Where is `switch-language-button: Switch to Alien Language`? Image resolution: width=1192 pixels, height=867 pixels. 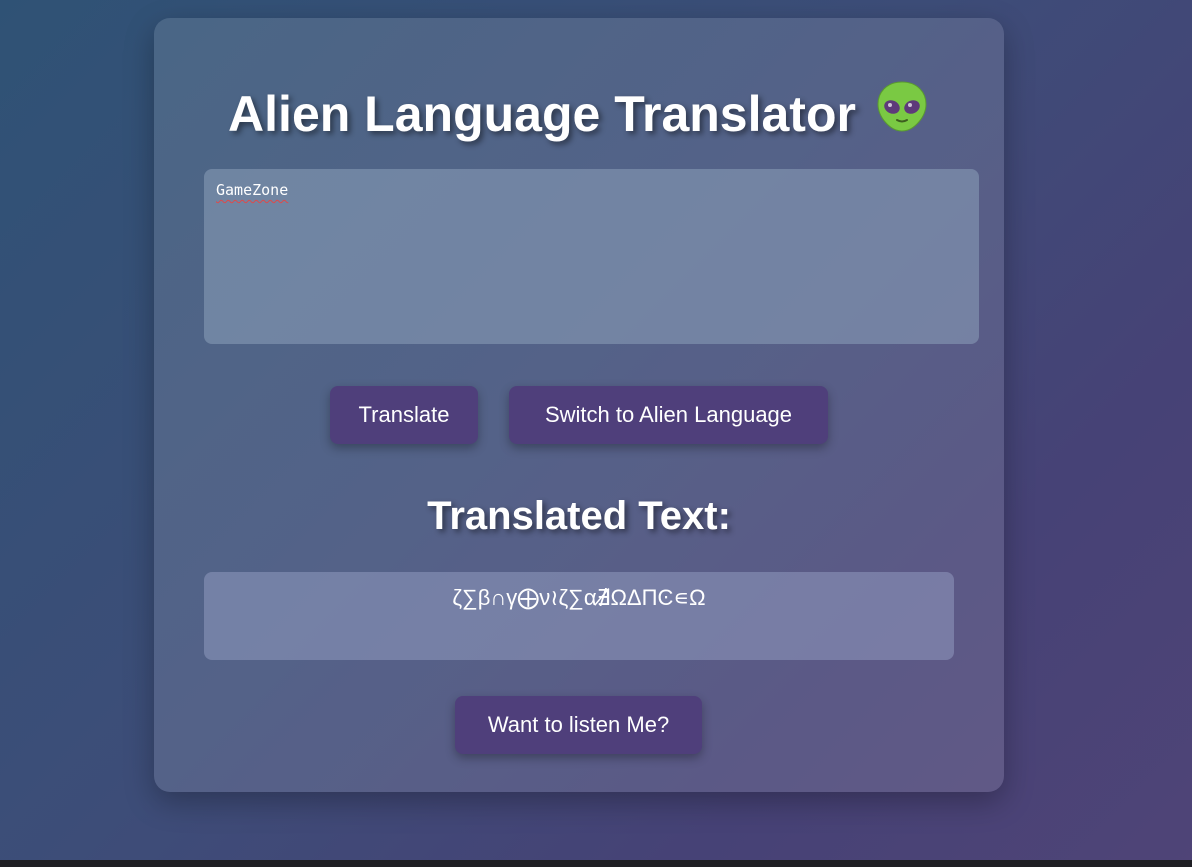
switch-language-button: Switch to Alien Language is located at coordinates (668, 415).